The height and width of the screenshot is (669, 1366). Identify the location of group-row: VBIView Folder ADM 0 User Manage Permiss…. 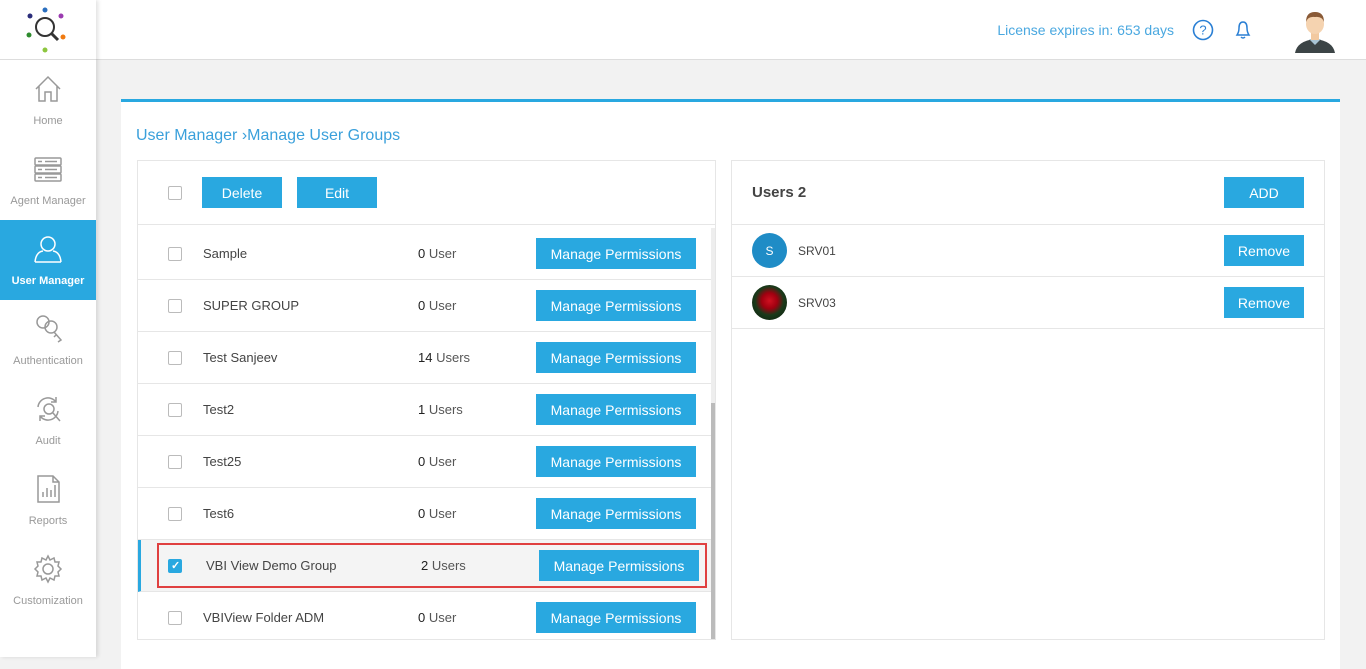
(426, 615).